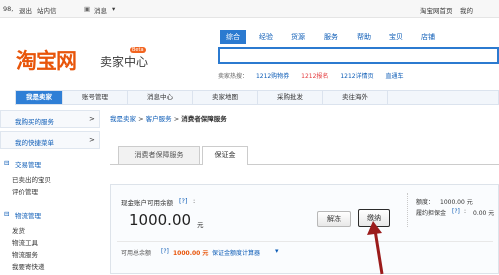 The image size is (499, 275). Describe the element at coordinates (46, 60) in the screenshot. I see `taobao-logo: 淘宝网` at that location.